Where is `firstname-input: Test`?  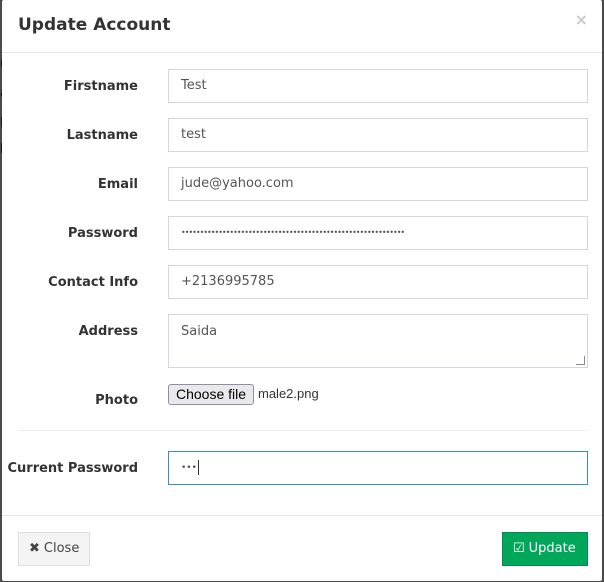 firstname-input: Test is located at coordinates (378, 86).